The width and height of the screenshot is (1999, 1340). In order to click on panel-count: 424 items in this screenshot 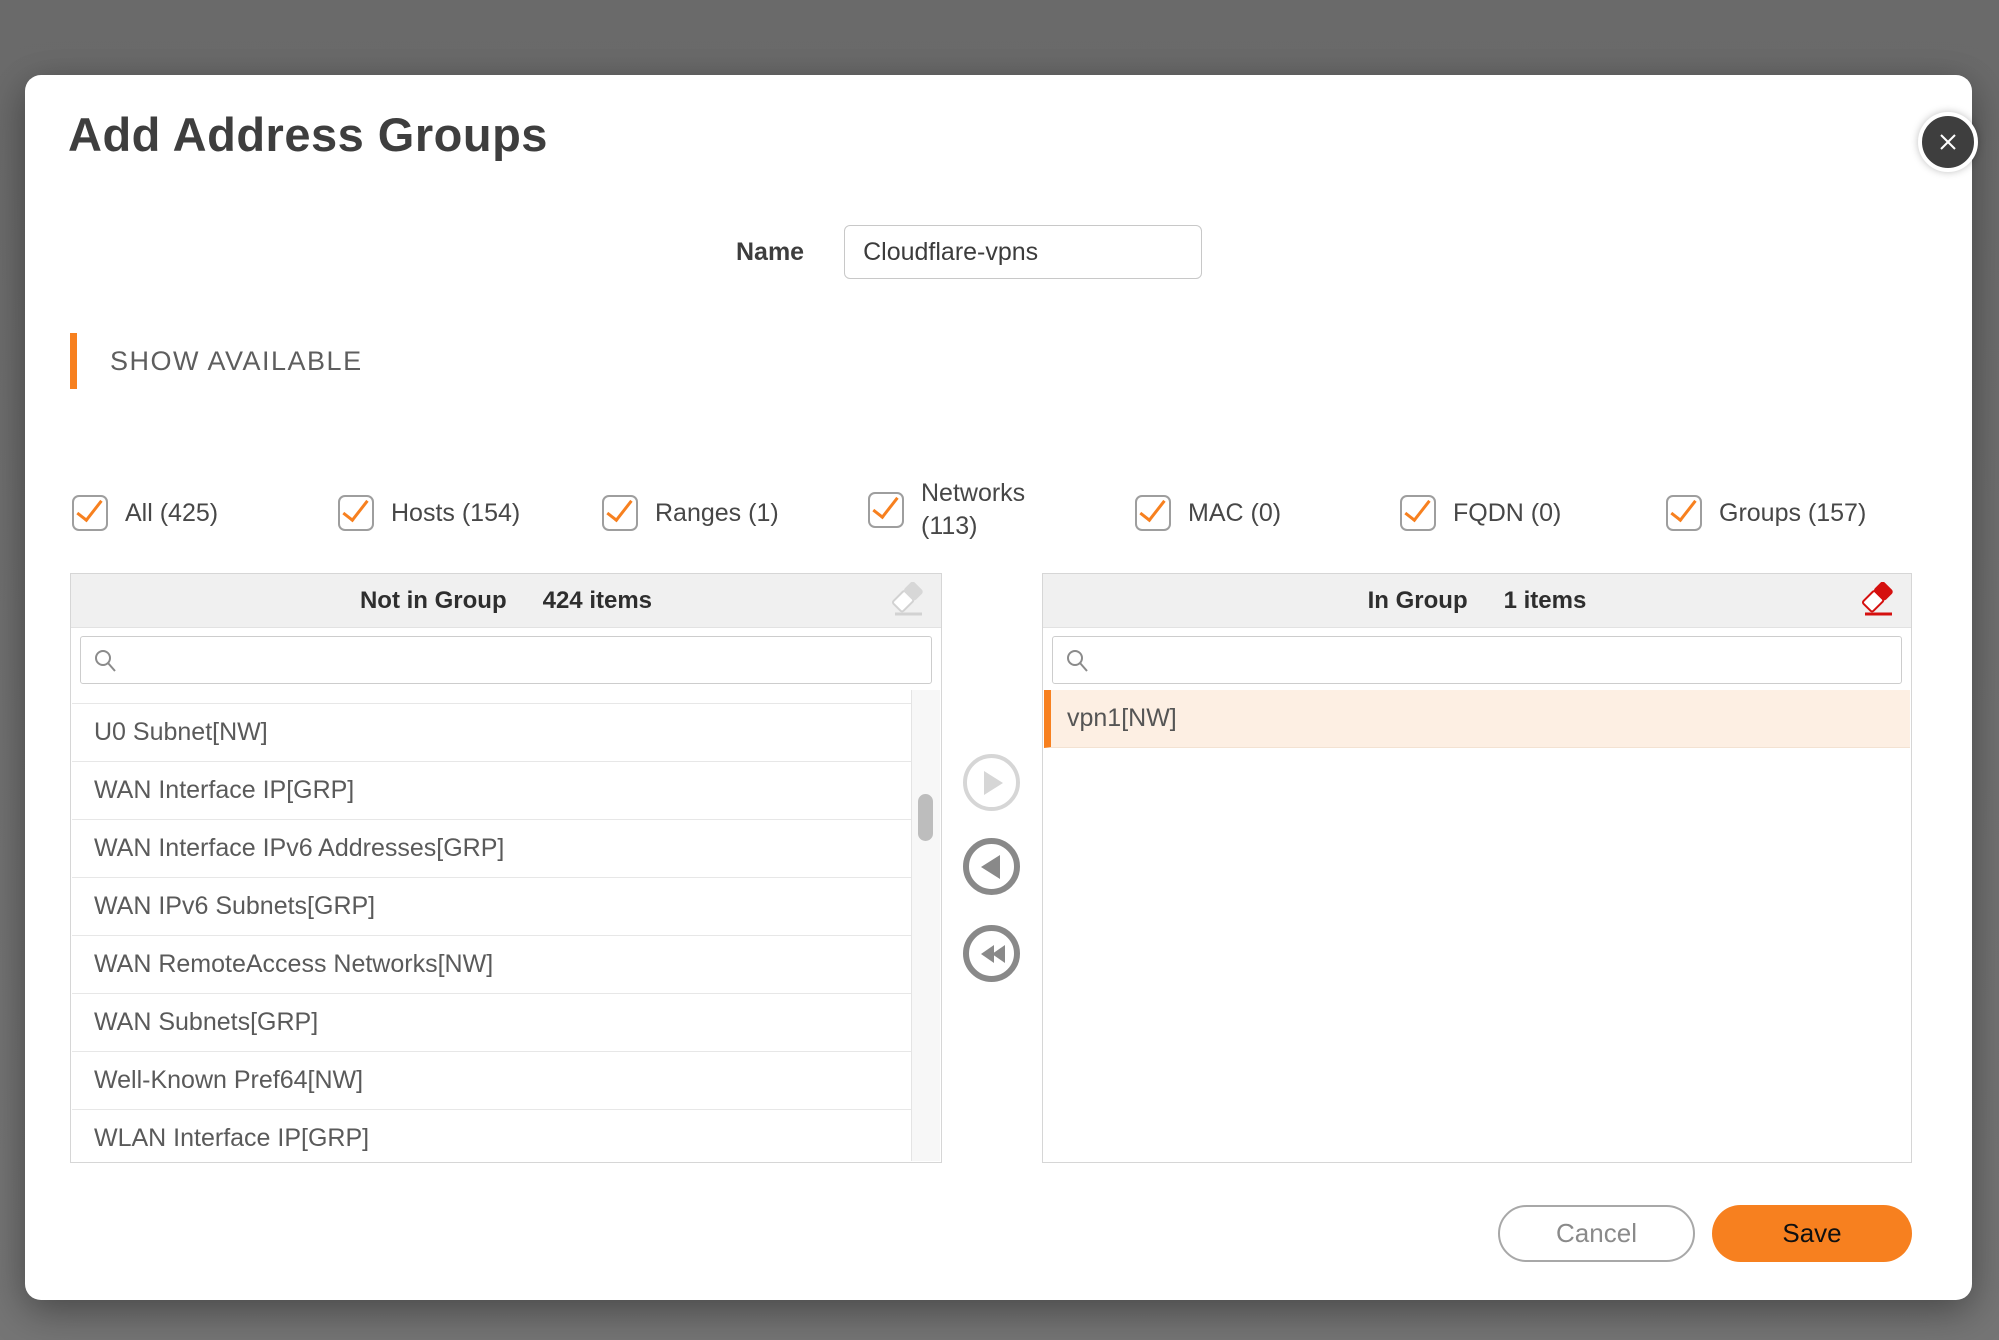, I will do `click(597, 600)`.